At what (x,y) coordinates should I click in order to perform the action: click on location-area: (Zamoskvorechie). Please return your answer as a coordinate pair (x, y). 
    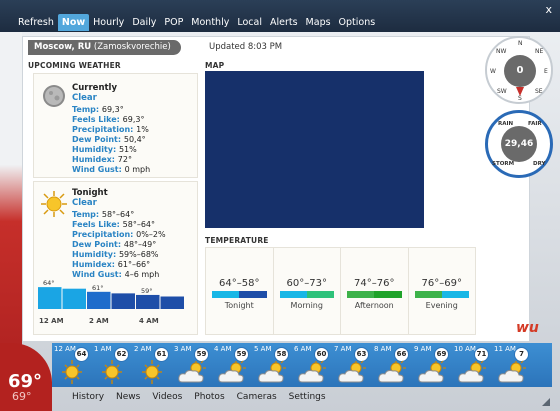
    Looking at the image, I should click on (132, 47).